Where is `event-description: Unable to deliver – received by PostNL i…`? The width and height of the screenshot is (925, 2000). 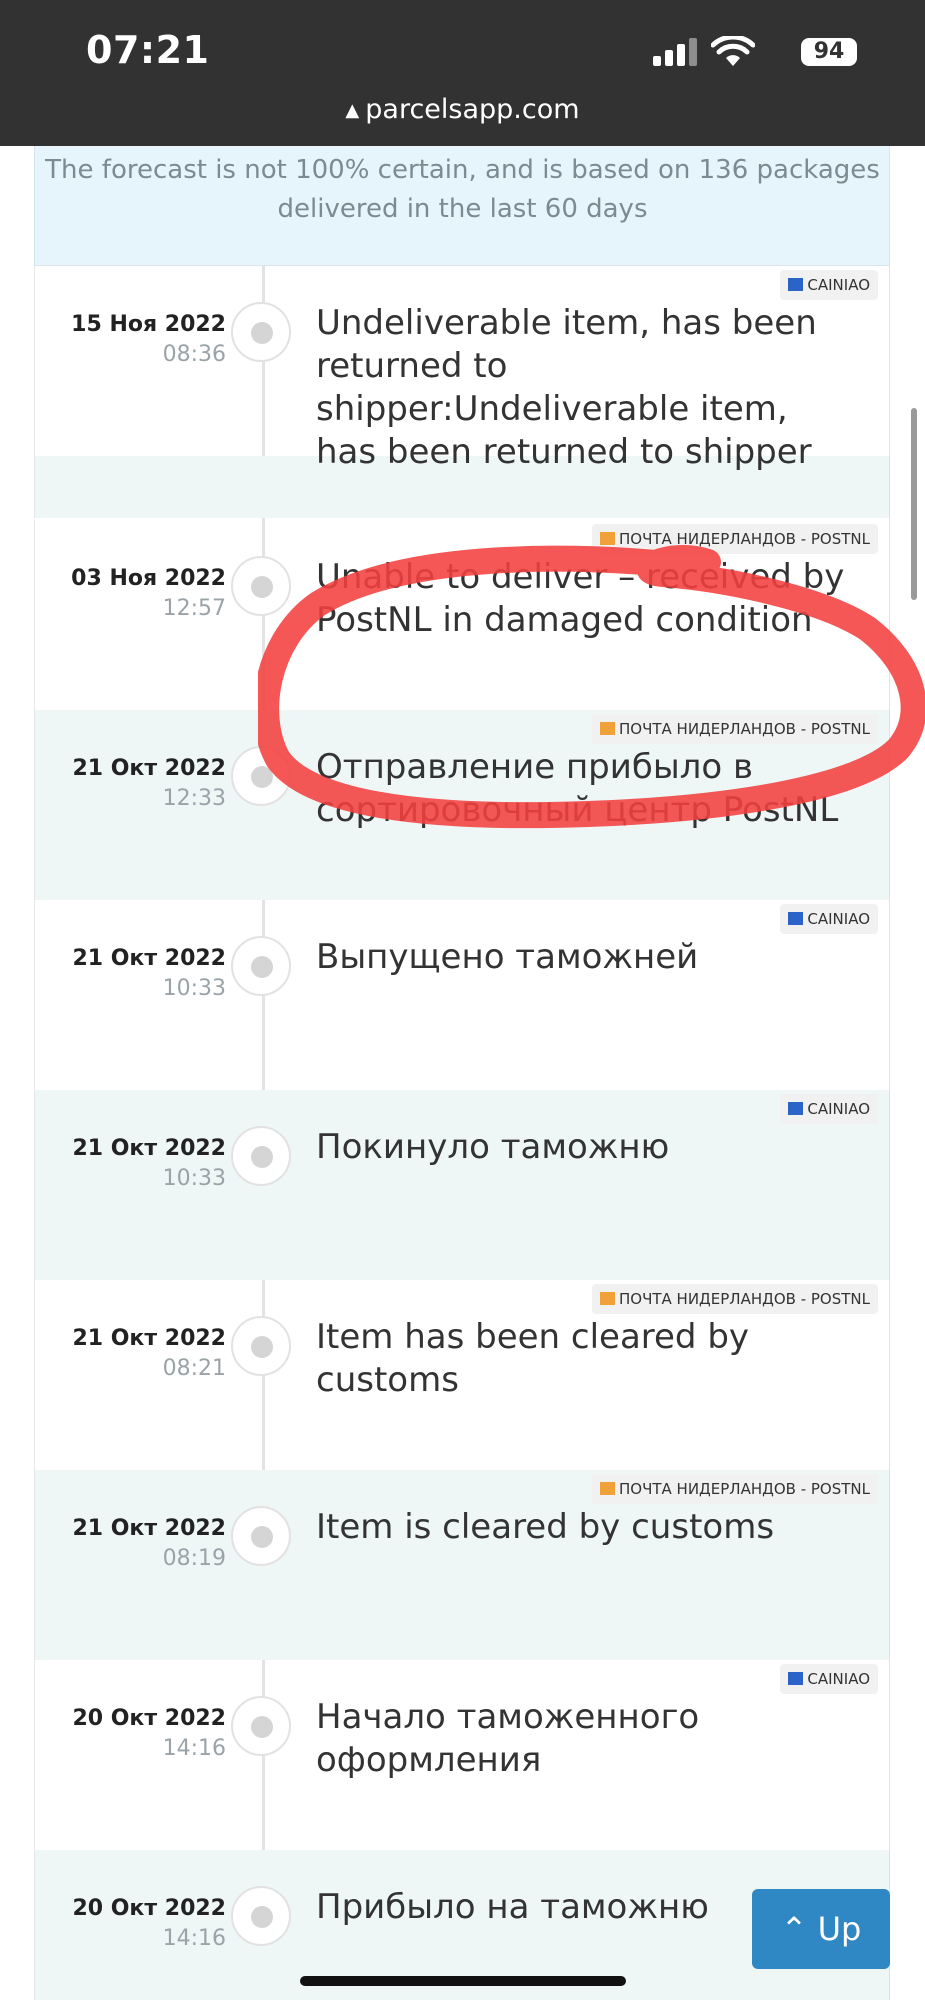 event-description: Unable to deliver – received by PostNL i… is located at coordinates (580, 598).